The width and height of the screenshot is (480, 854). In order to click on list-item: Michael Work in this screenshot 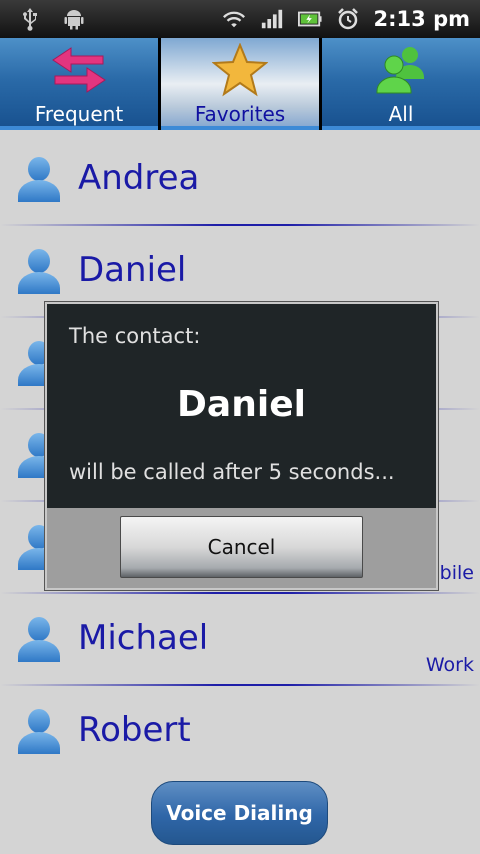, I will do `click(240, 640)`.